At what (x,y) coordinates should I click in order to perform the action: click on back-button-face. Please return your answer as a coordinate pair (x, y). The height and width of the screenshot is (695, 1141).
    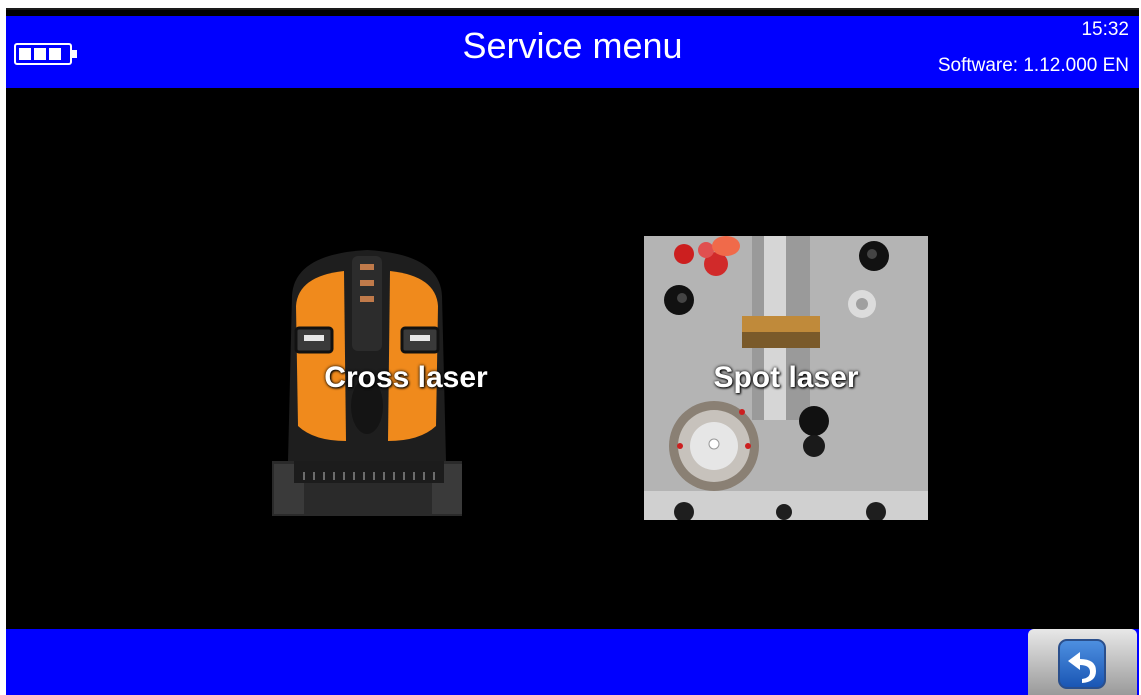
    Looking at the image, I should click on (1082, 664).